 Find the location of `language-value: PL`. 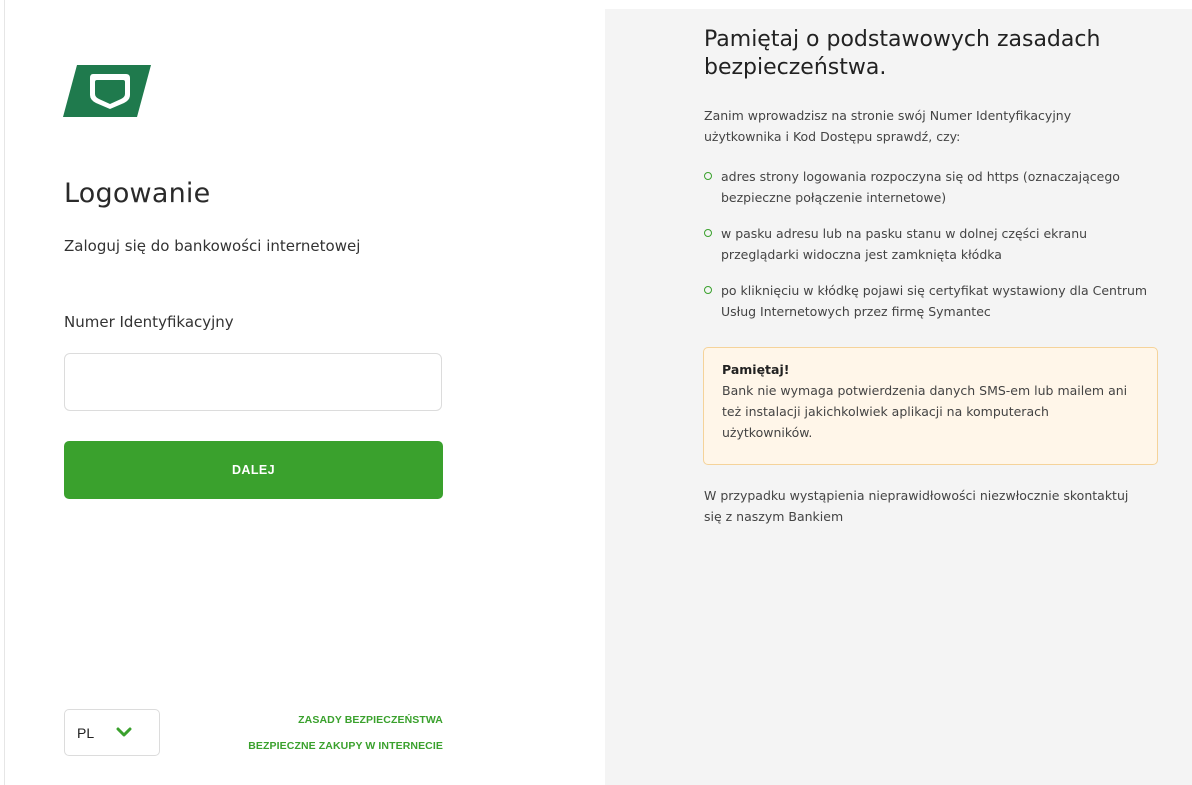

language-value: PL is located at coordinates (86, 732).